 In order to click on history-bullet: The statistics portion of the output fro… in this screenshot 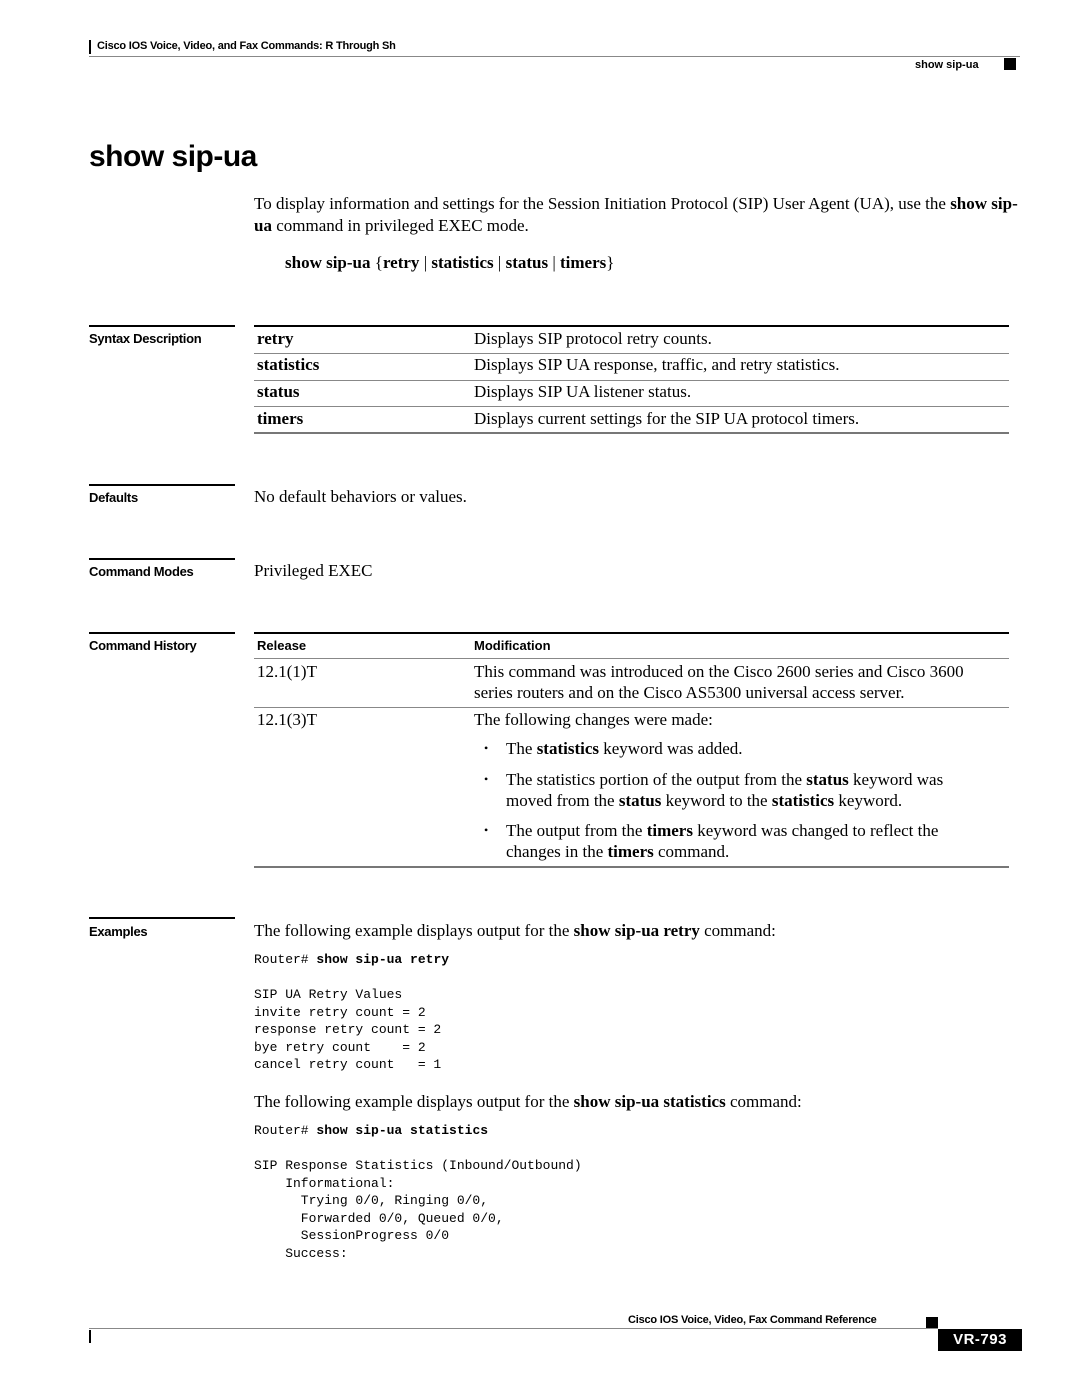, I will do `click(724, 780)`.